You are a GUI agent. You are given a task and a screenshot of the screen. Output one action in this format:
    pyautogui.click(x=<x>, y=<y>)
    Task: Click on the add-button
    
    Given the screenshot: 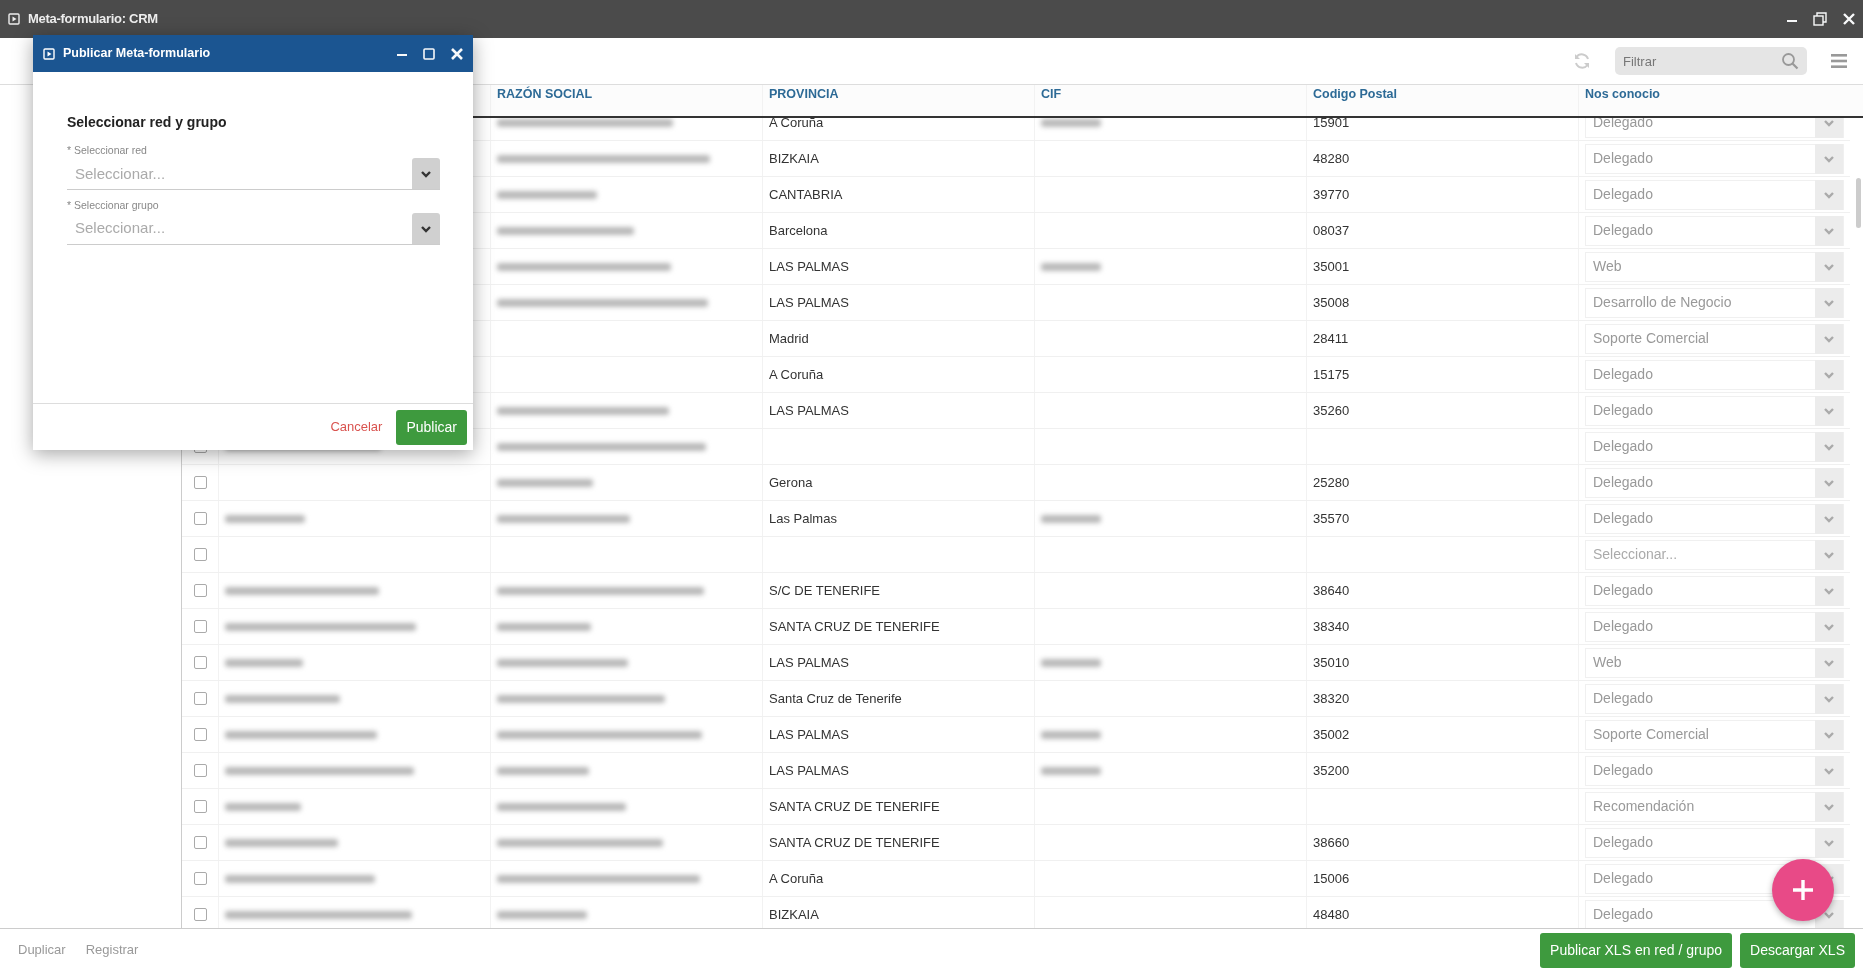 What is the action you would take?
    pyautogui.click(x=1803, y=890)
    